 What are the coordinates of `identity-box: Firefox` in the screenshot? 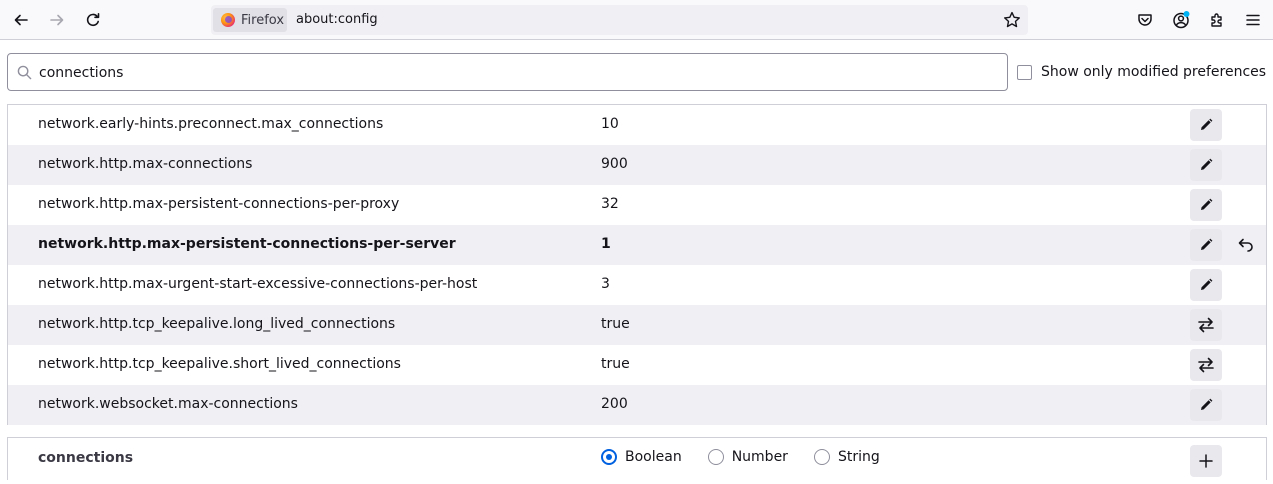 It's located at (250, 20).